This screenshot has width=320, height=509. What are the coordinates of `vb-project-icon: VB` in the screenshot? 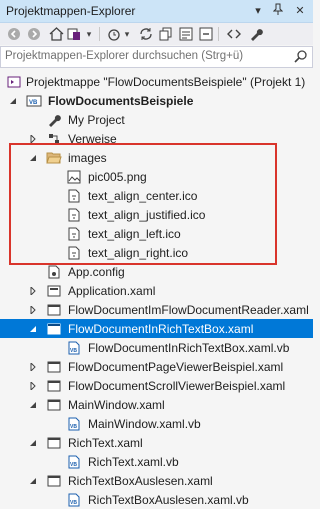 It's located at (34, 101).